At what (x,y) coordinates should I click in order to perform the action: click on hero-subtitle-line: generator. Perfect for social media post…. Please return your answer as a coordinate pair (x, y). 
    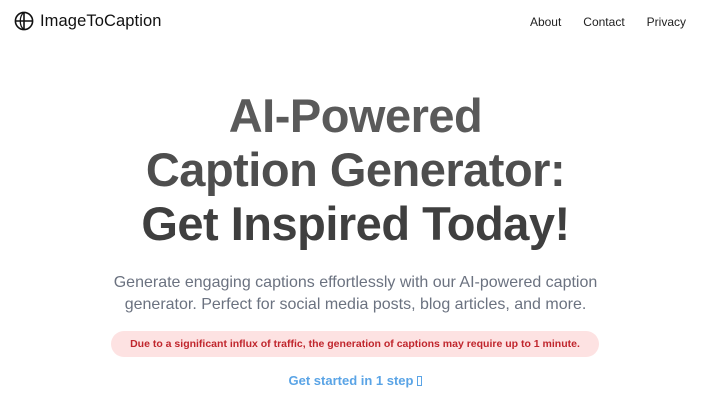
    Looking at the image, I should click on (355, 304).